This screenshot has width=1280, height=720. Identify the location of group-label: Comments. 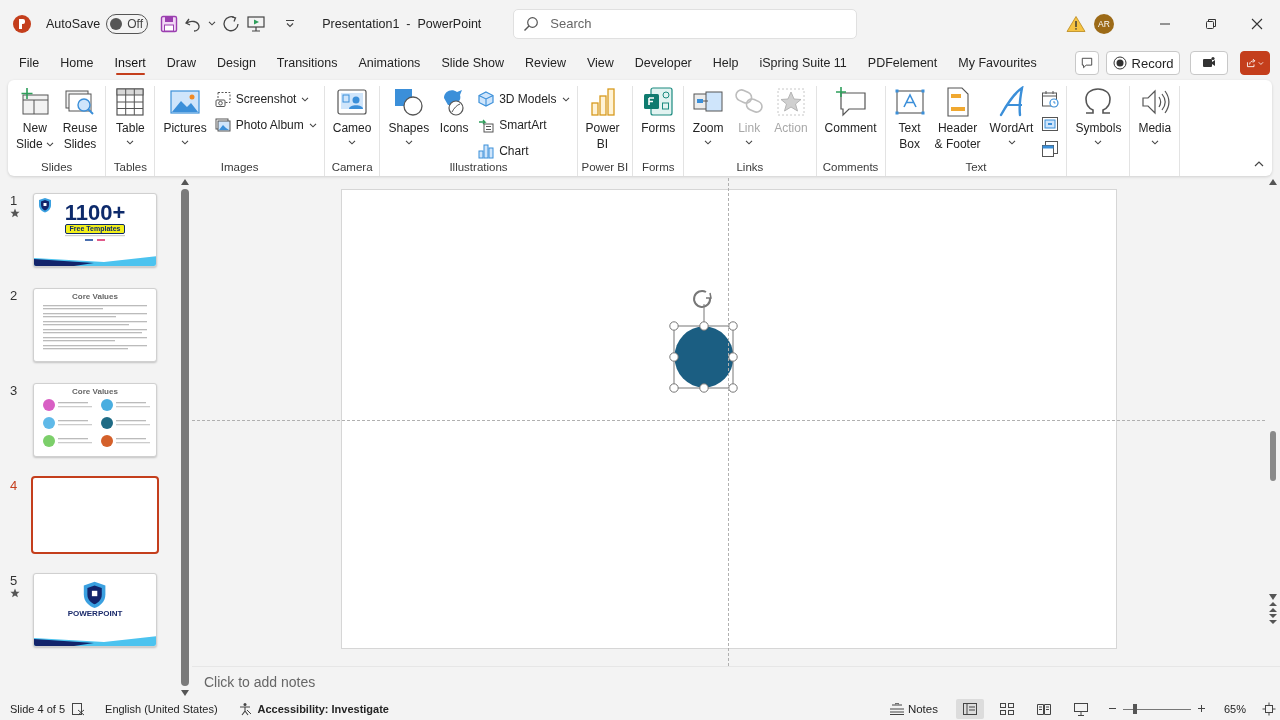
(850, 167).